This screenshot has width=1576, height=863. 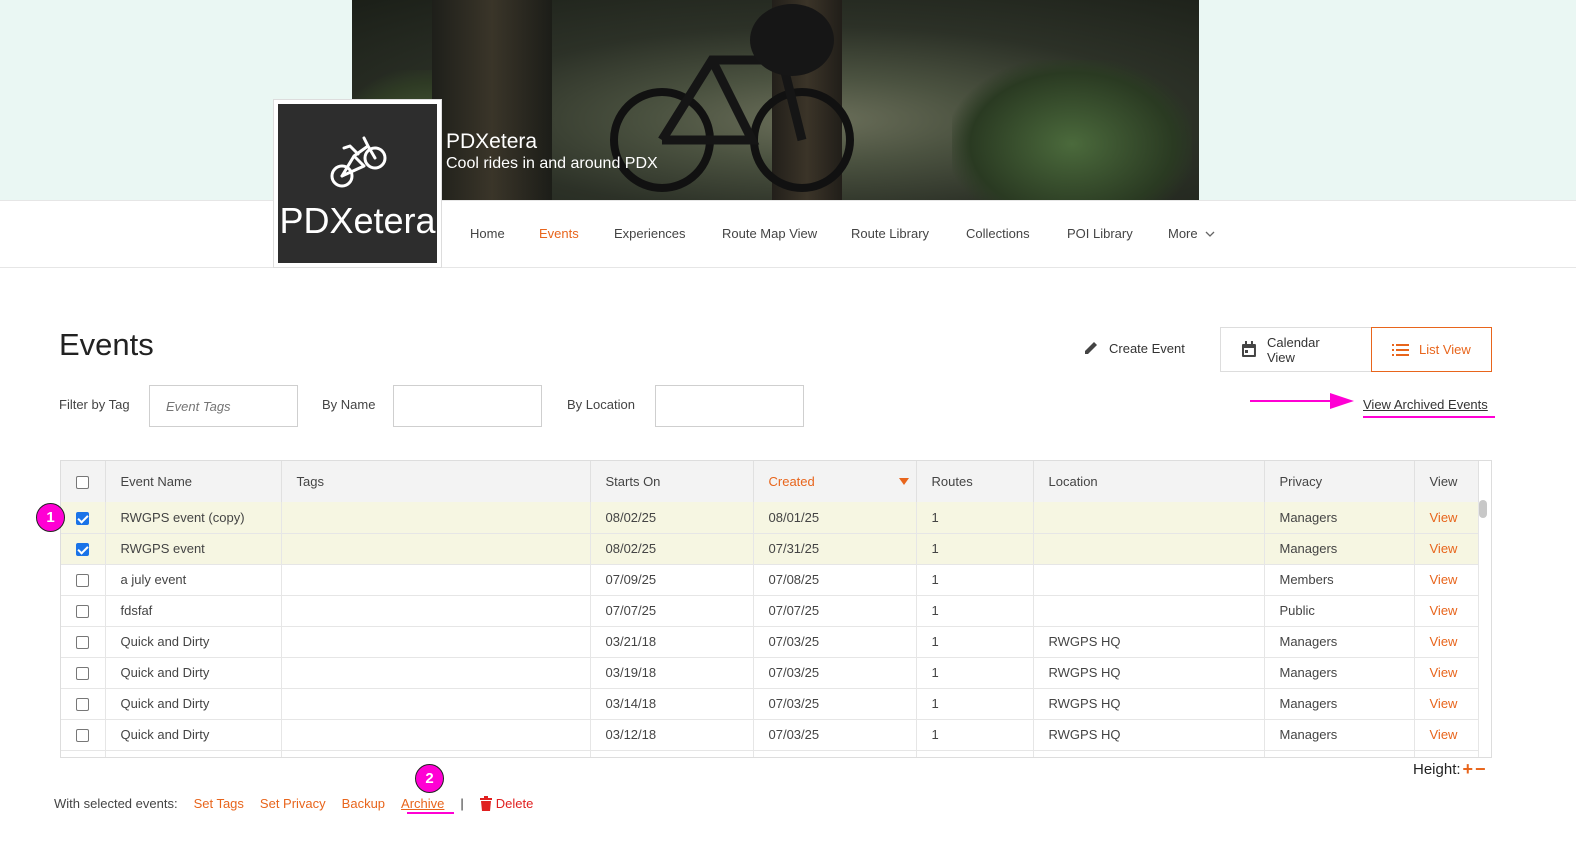 I want to click on cell-created: 07/03/25, so click(x=835, y=735).